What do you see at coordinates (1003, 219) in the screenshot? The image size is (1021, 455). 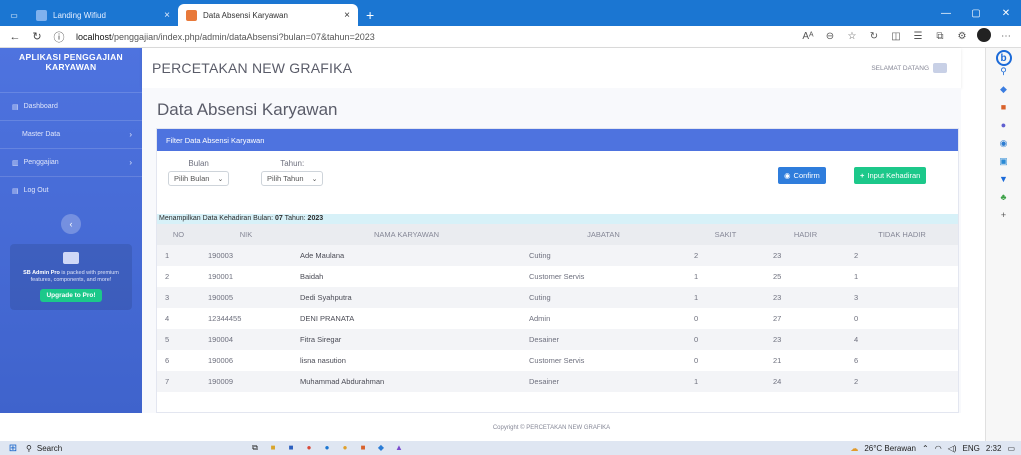 I see `add-icon: +` at bounding box center [1003, 219].